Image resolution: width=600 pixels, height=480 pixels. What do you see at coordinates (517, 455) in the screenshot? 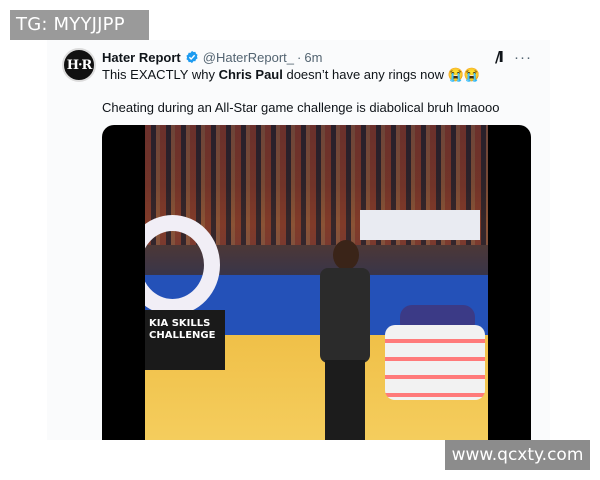
I see `watermark-bottom-right: www.qcxty.com` at bounding box center [517, 455].